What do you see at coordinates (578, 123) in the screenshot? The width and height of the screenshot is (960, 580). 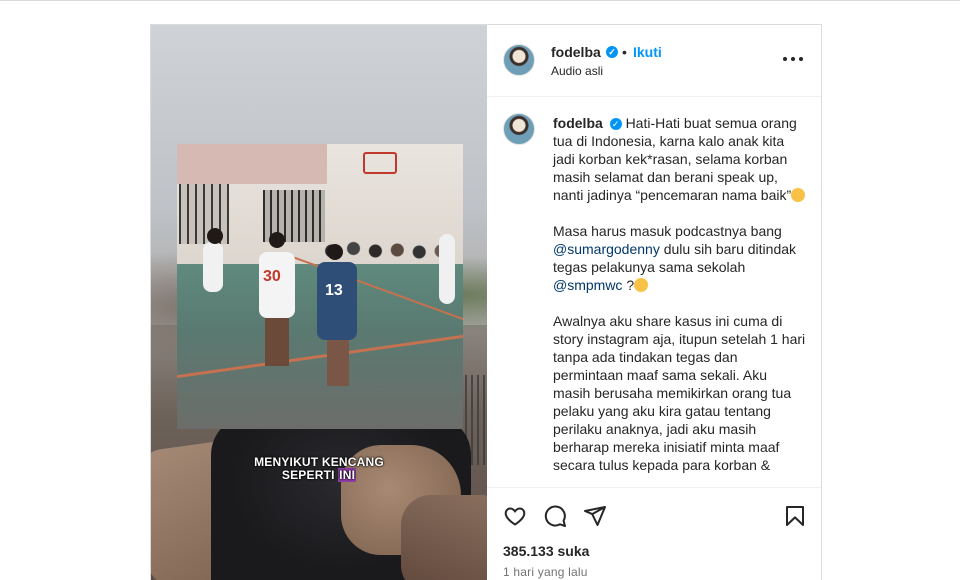 I see `caption-username: fodelba` at bounding box center [578, 123].